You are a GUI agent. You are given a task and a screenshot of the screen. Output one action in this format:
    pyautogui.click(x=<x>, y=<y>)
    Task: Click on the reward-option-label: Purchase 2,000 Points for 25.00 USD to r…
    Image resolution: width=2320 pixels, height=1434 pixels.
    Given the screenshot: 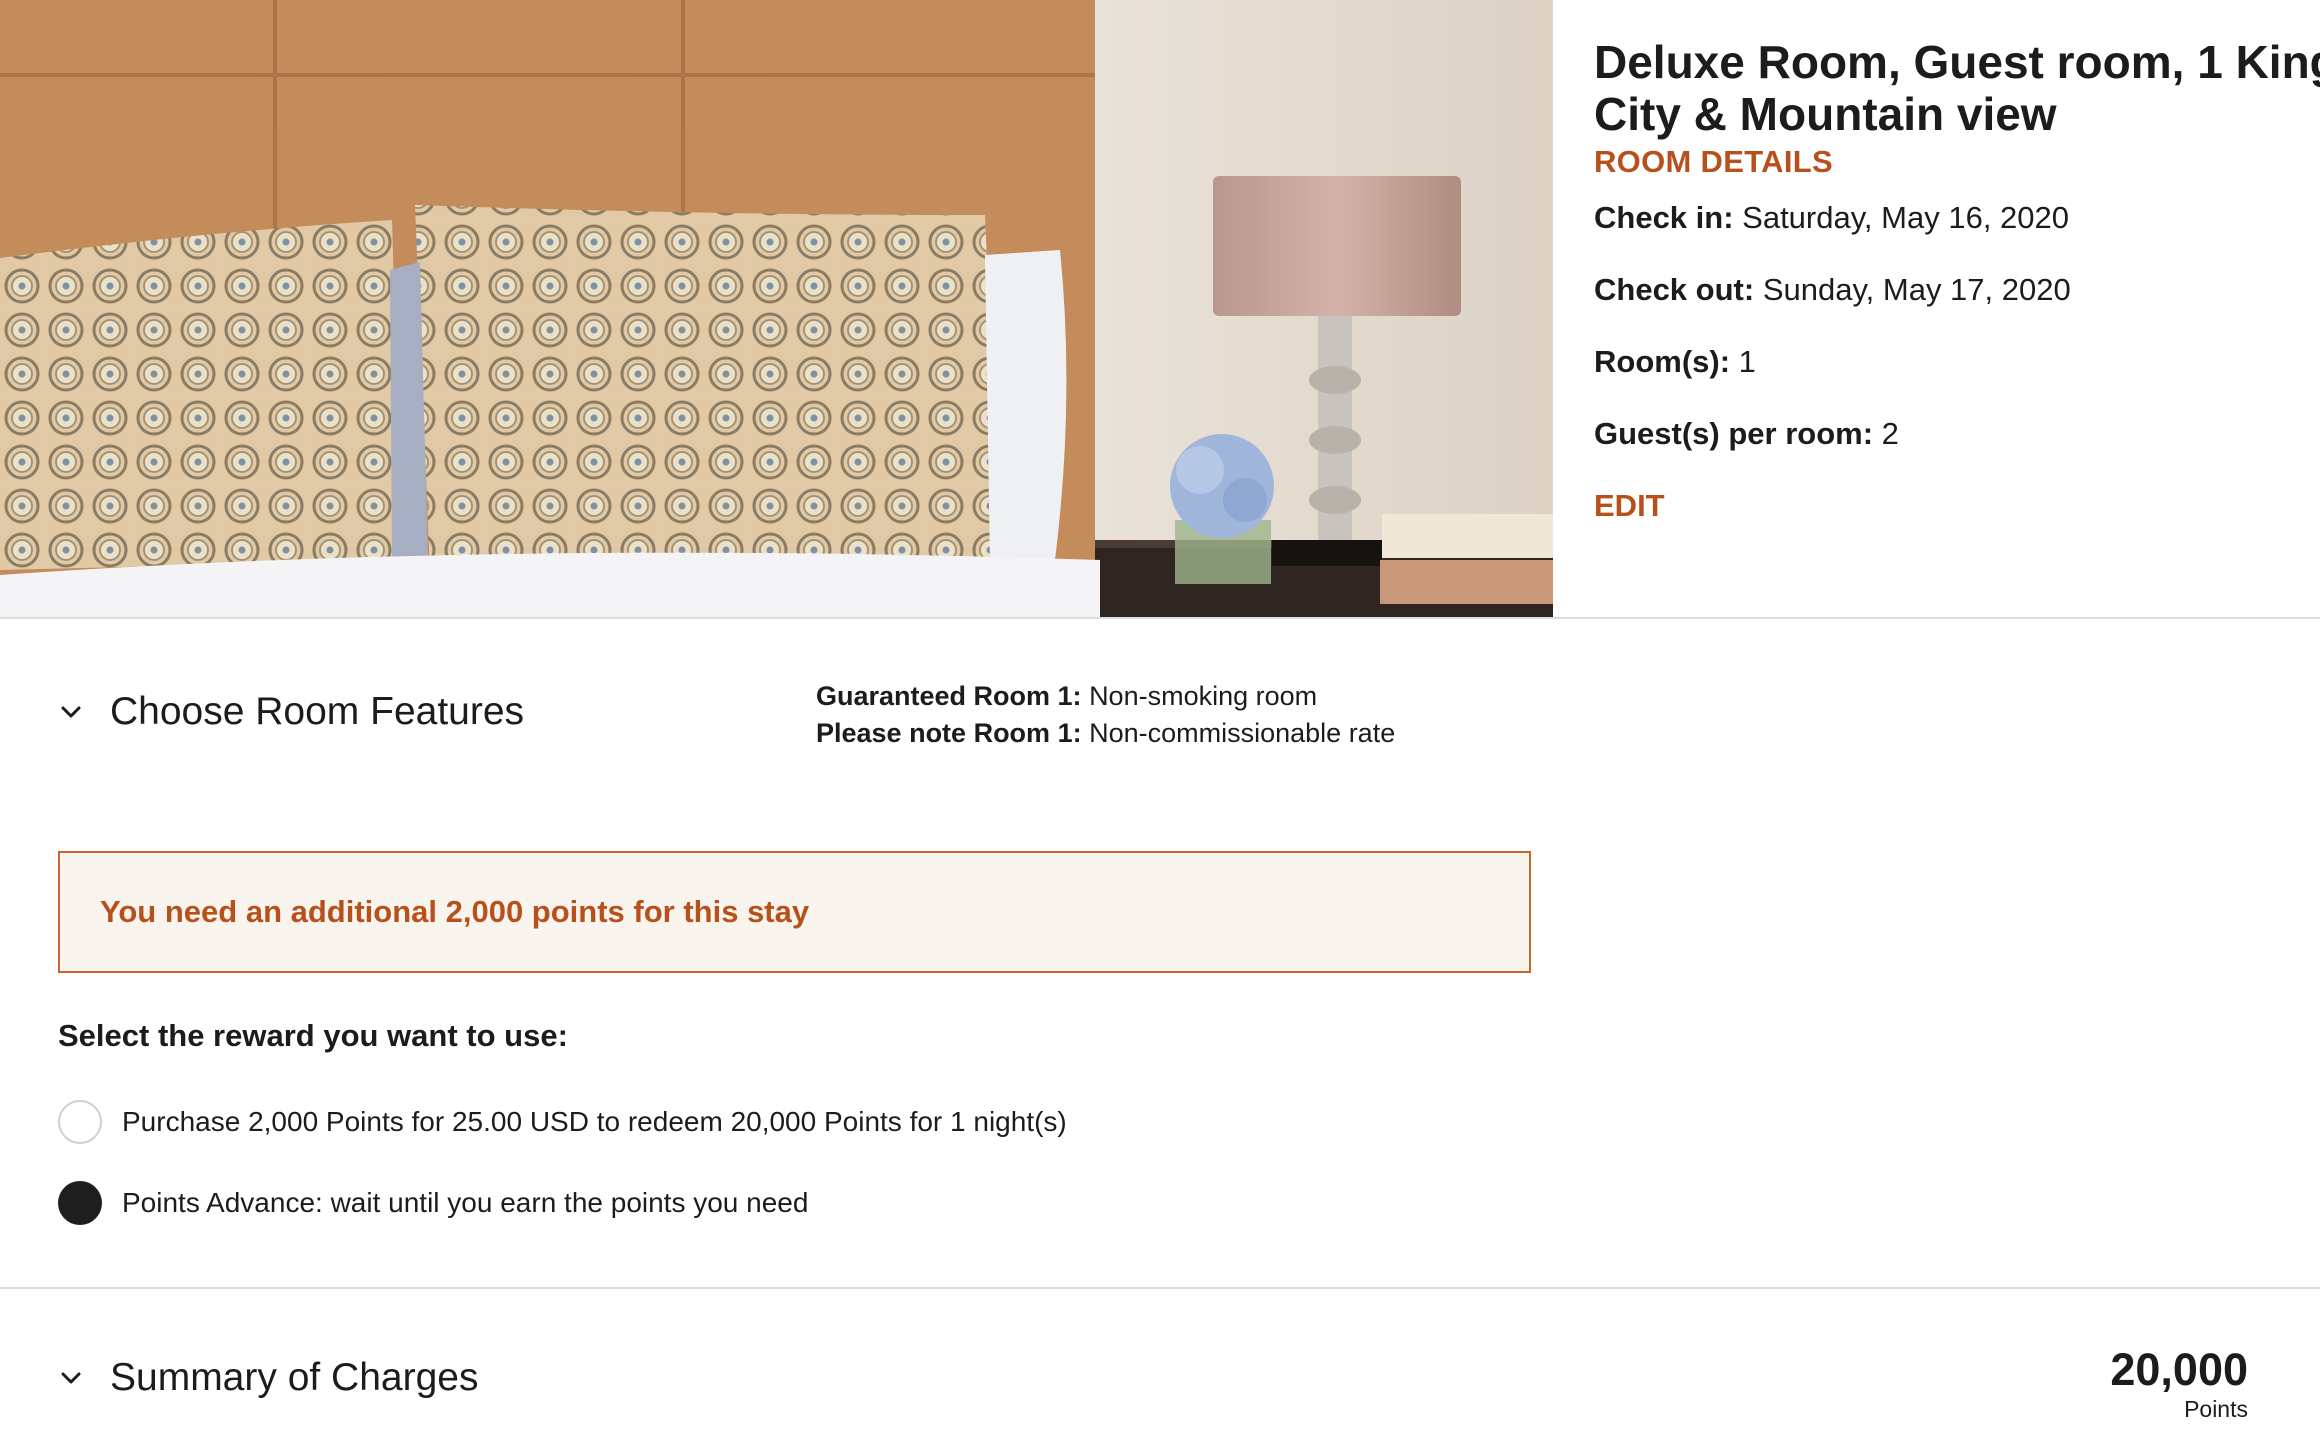 What is the action you would take?
    pyautogui.click(x=594, y=1121)
    